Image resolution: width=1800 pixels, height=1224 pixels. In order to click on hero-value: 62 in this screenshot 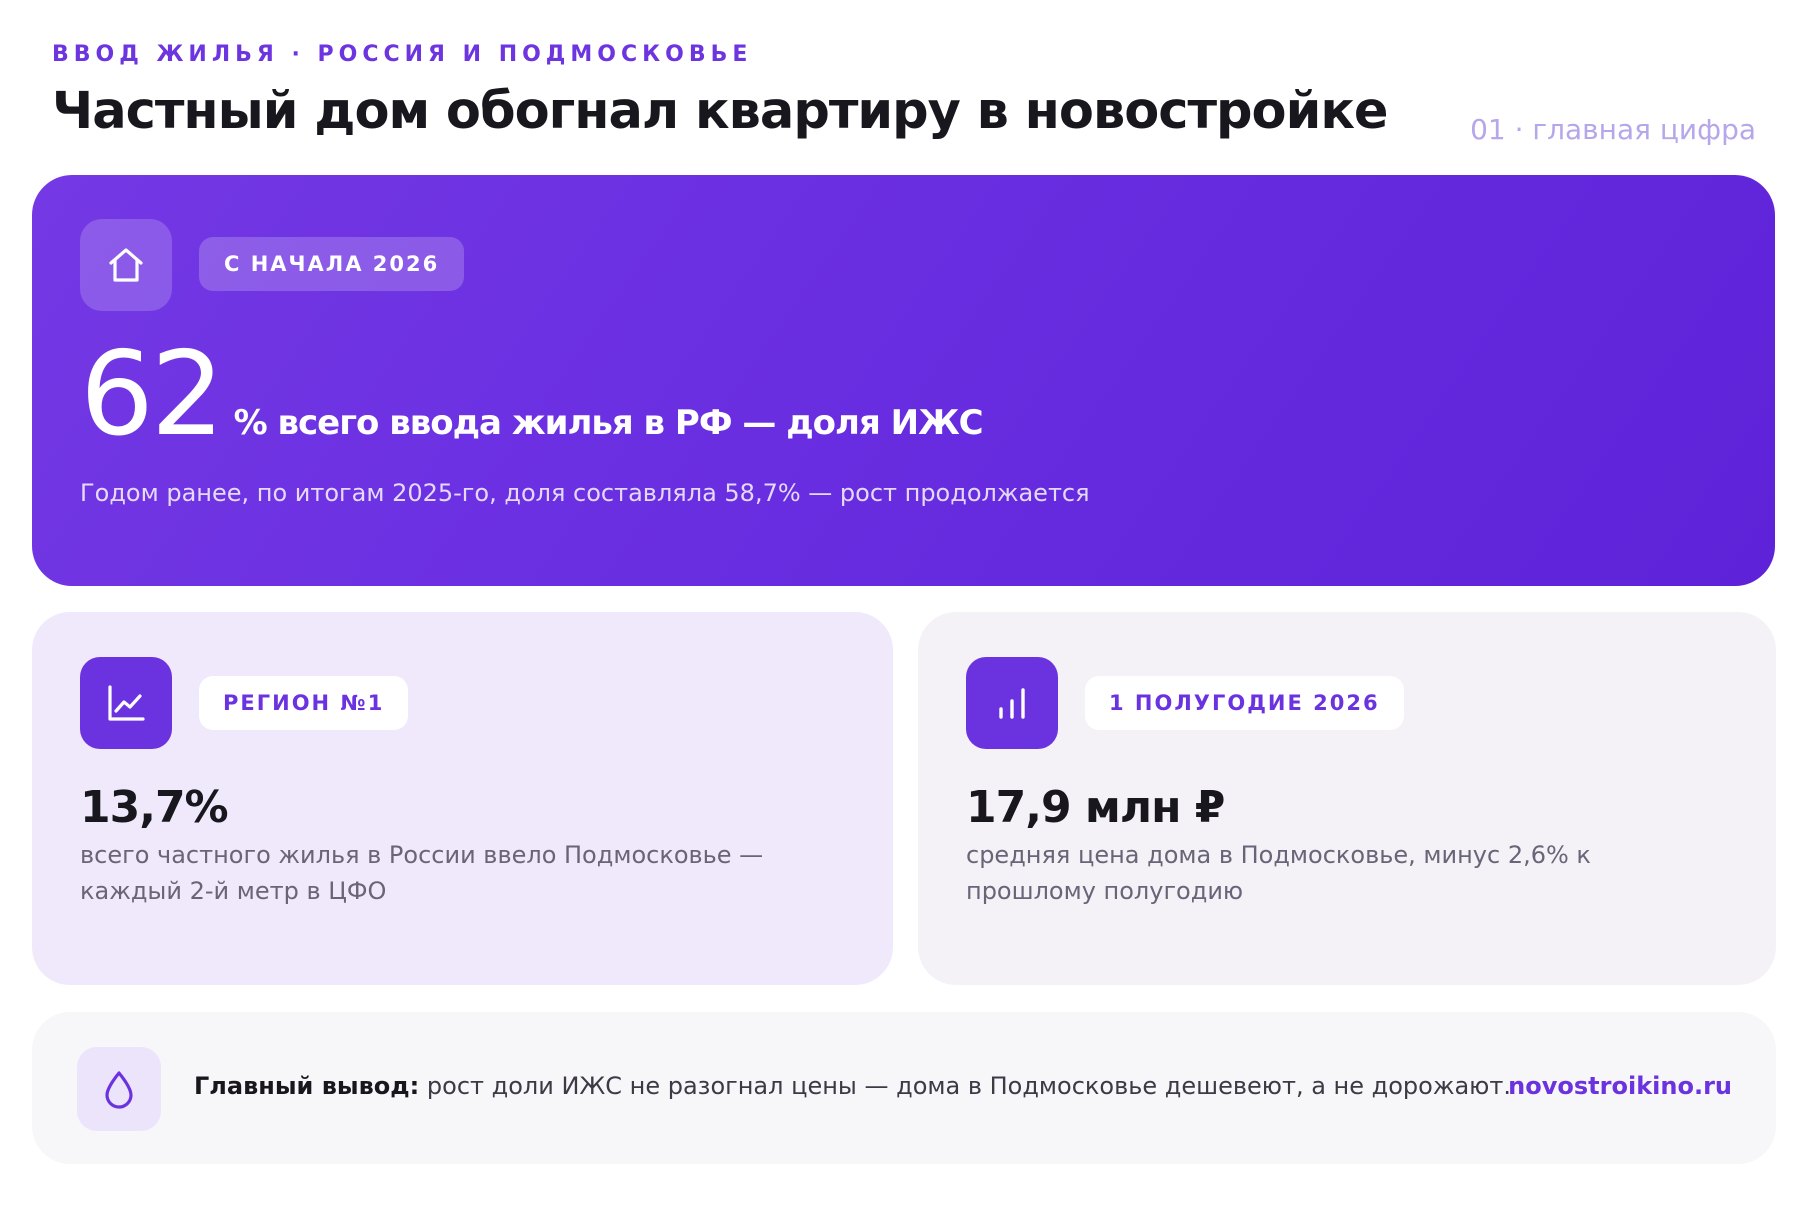, I will do `click(152, 394)`.